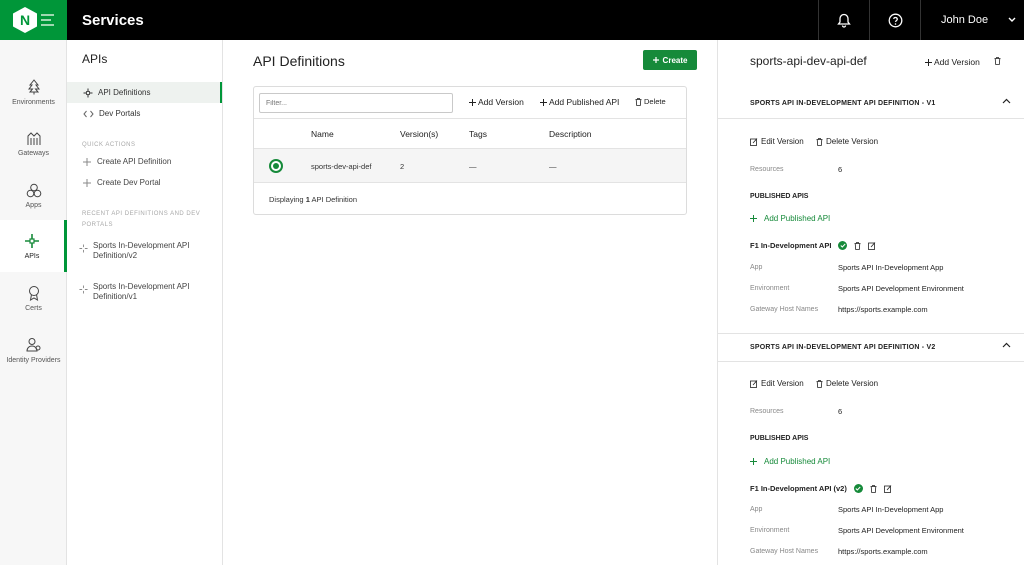 This screenshot has width=1024, height=565. I want to click on gateway-icon, so click(33, 138).